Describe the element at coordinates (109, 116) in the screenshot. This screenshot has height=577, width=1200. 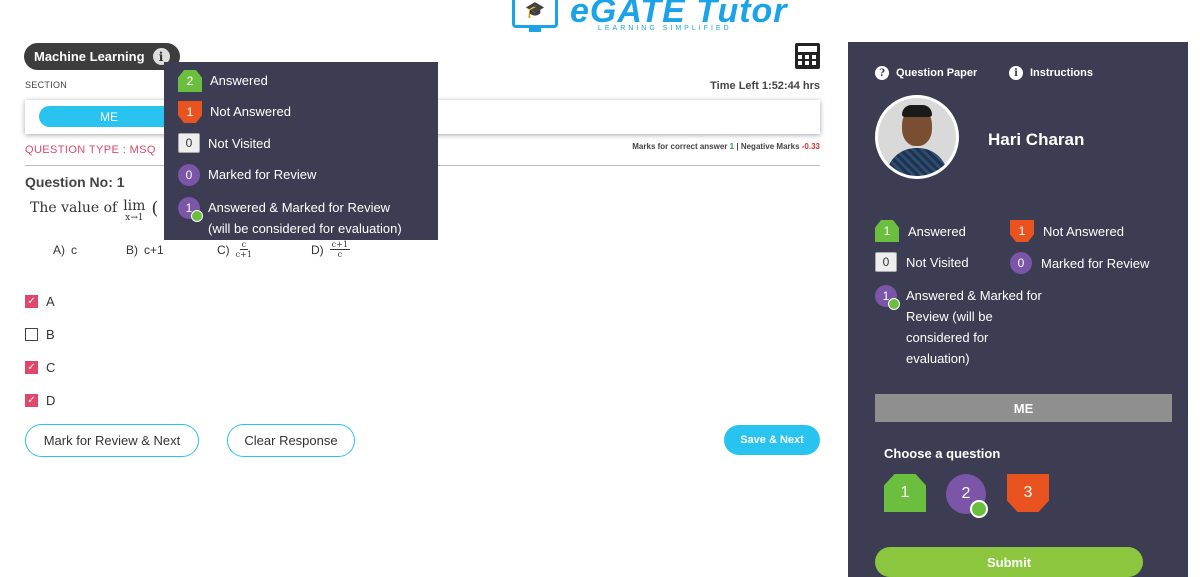
I see `section-tab-me: ME` at that location.